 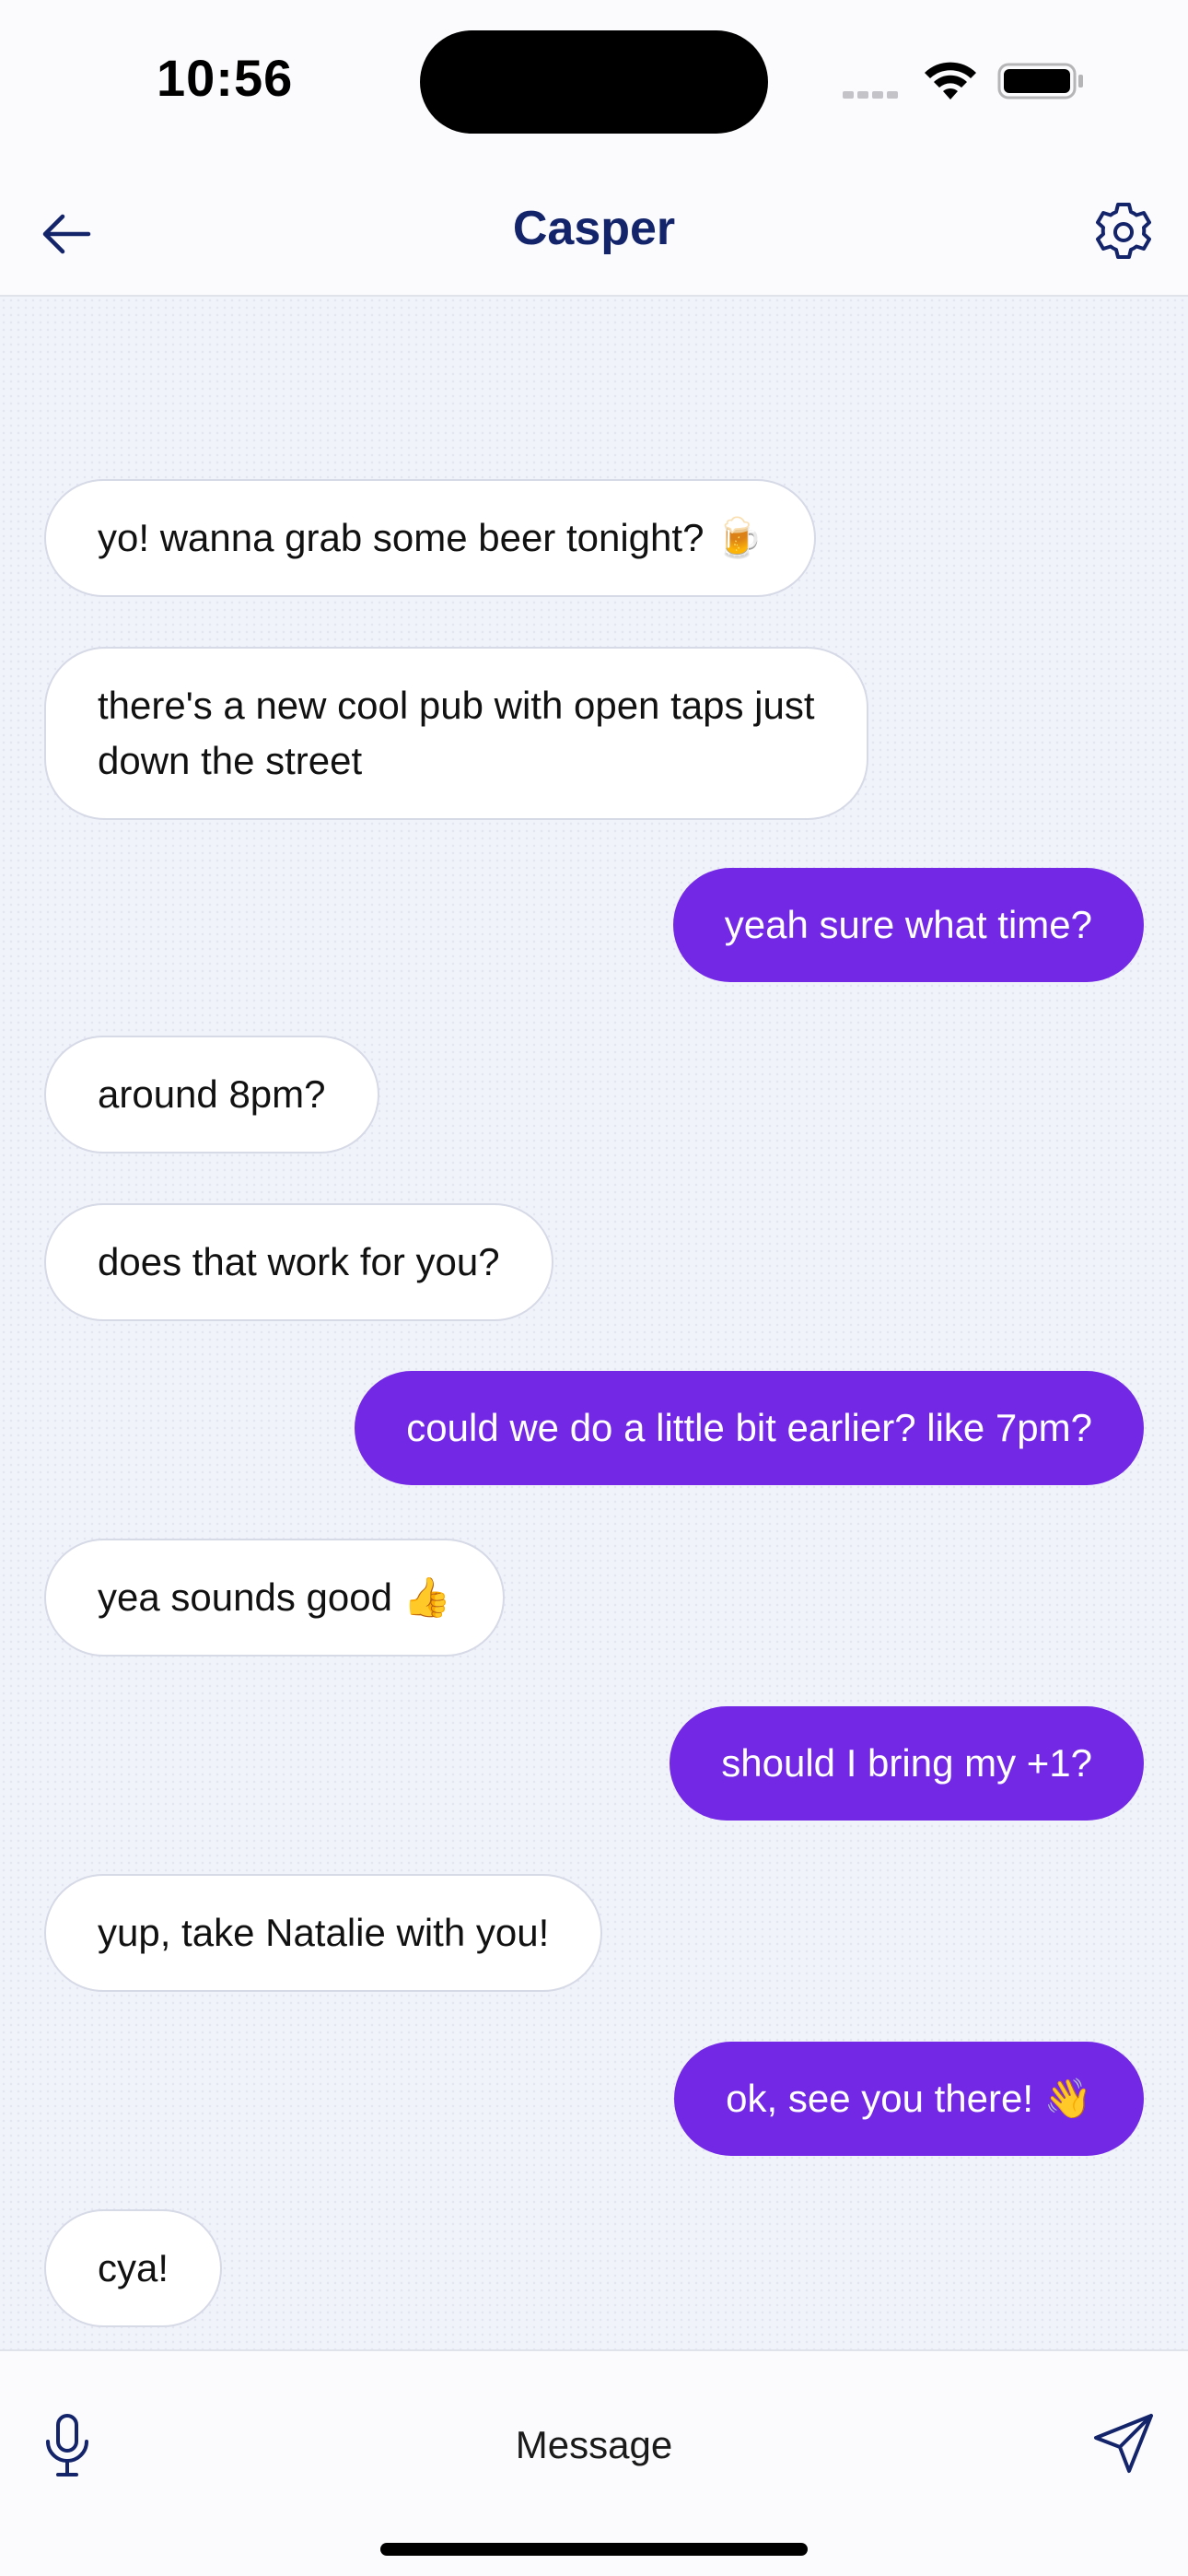 I want to click on cellular-signal-icon, so click(x=875, y=93).